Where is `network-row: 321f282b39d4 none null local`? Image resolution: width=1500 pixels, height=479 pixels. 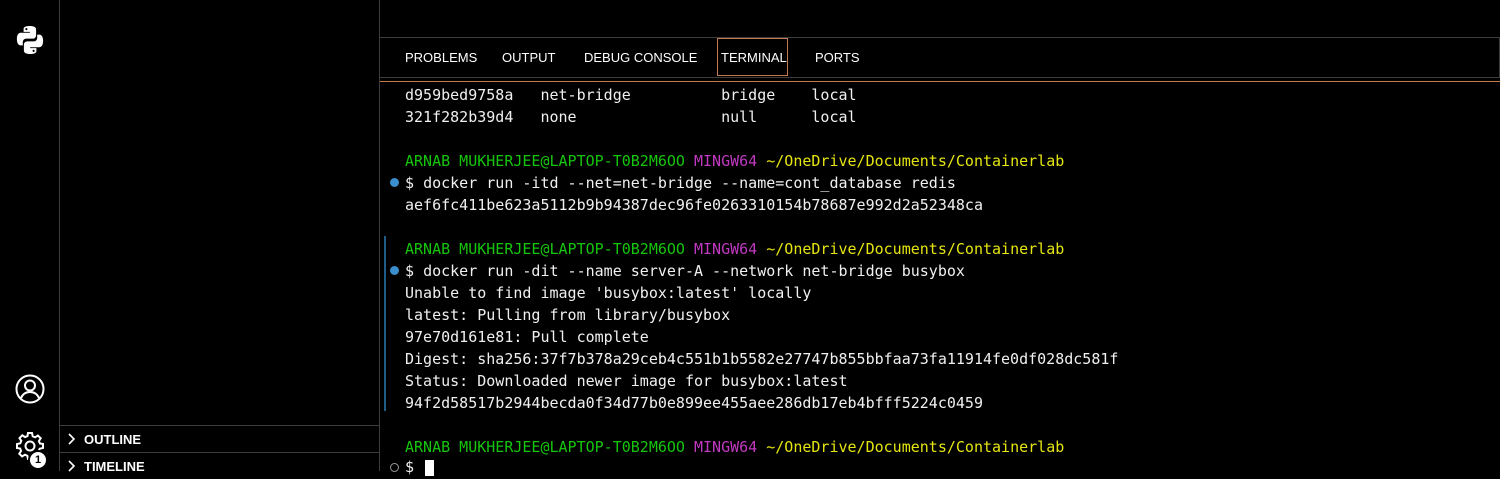
network-row: 321f282b39d4 none null local is located at coordinates (631, 117).